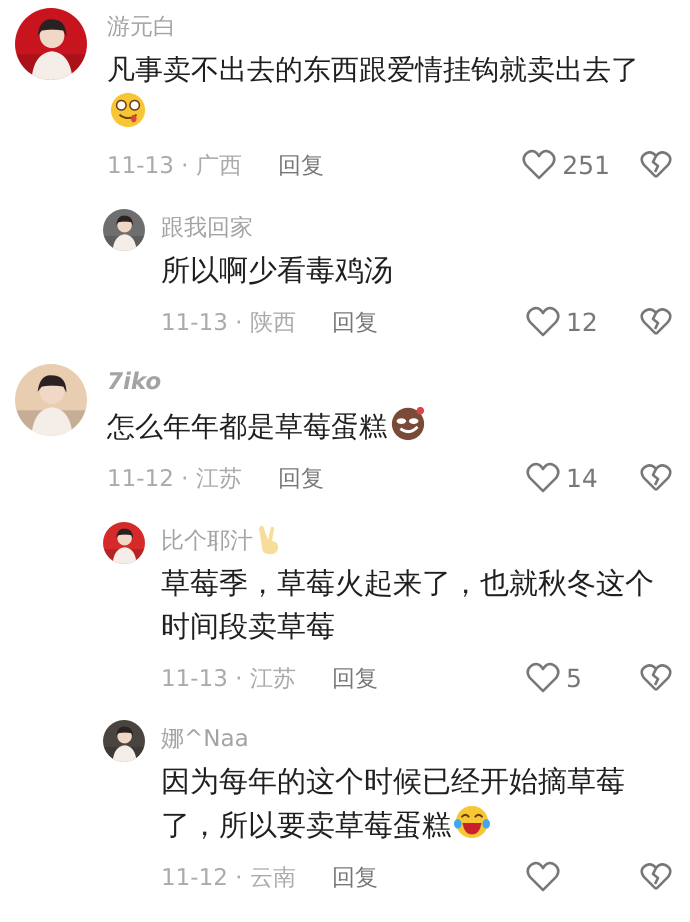 Image resolution: width=690 pixels, height=922 pixels. What do you see at coordinates (586, 165) in the screenshot?
I see `like-count: 251` at bounding box center [586, 165].